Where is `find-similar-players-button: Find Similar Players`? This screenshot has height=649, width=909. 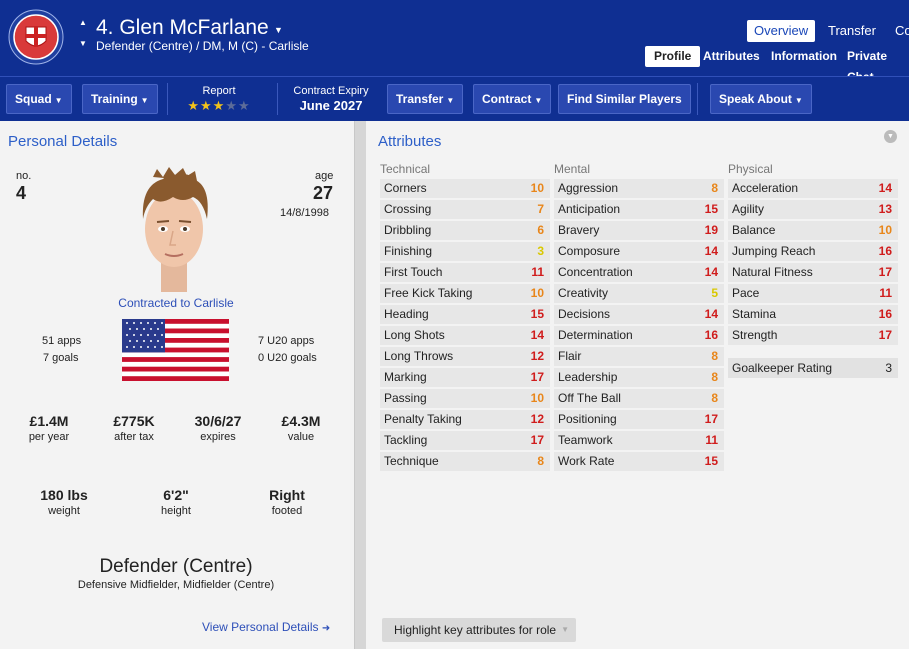 find-similar-players-button: Find Similar Players is located at coordinates (624, 99).